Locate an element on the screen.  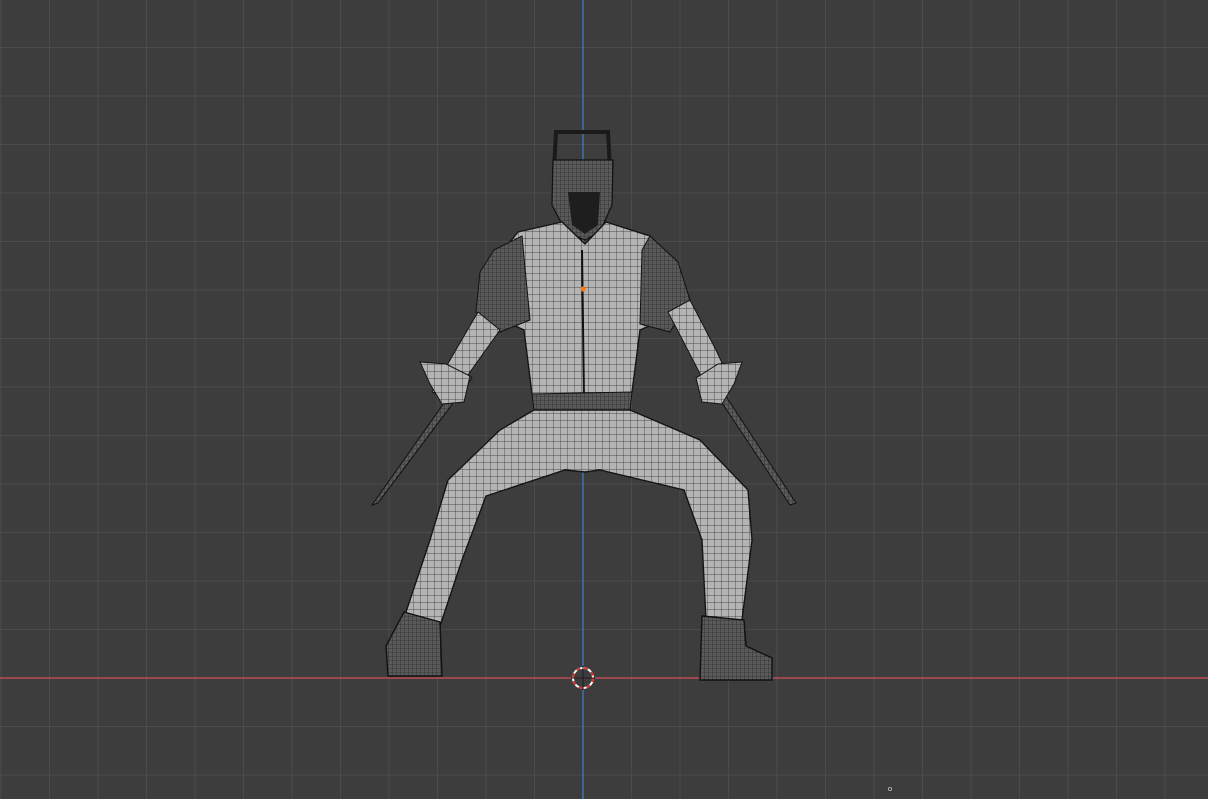
right-shoe is located at coordinates (736, 648).